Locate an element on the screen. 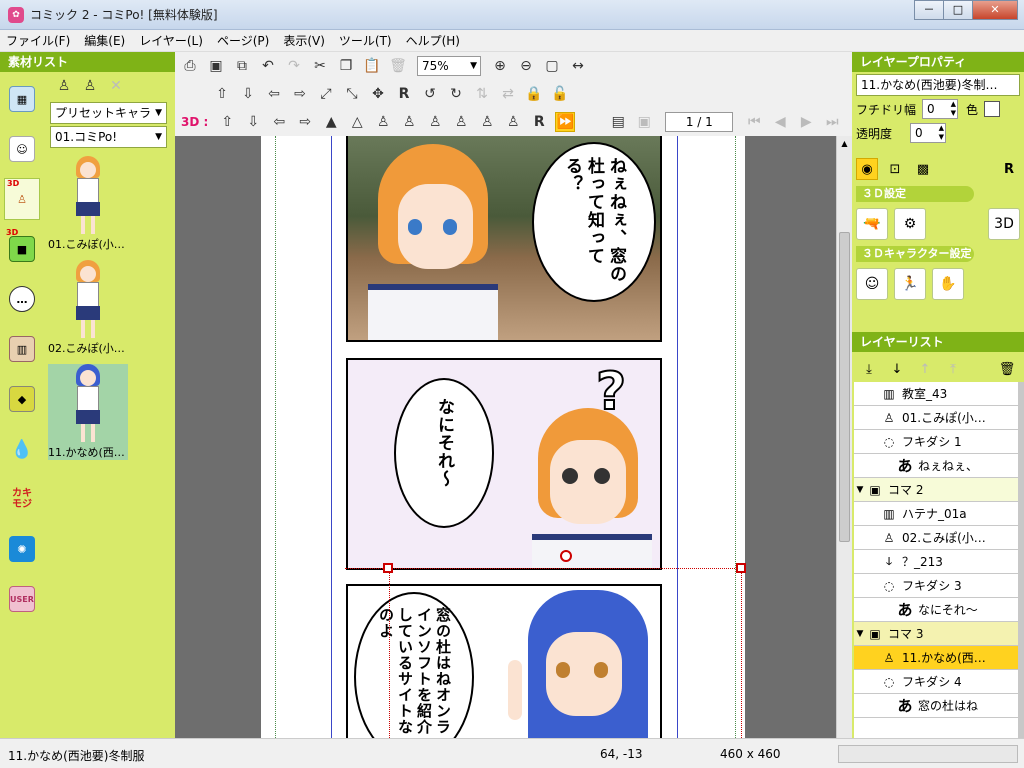 This screenshot has width=1024, height=768. undo-icon: ↶ is located at coordinates (268, 66).